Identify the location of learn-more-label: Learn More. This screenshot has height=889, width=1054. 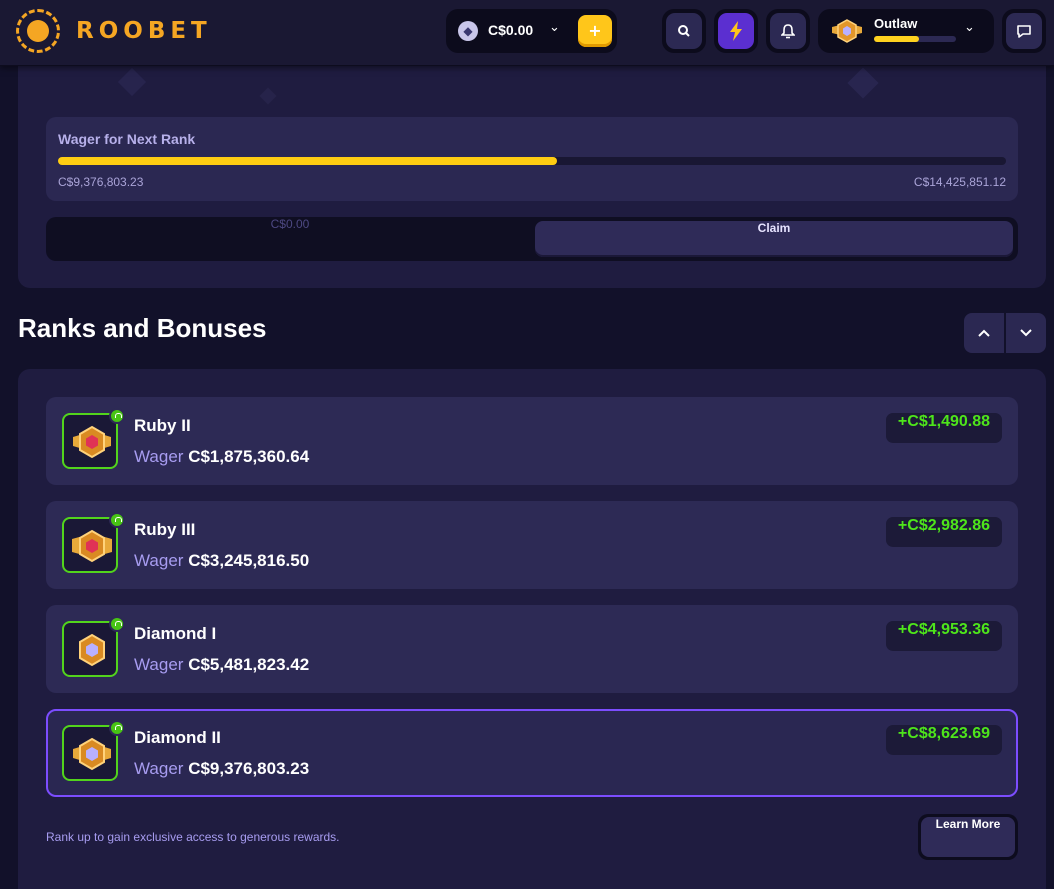
(968, 837).